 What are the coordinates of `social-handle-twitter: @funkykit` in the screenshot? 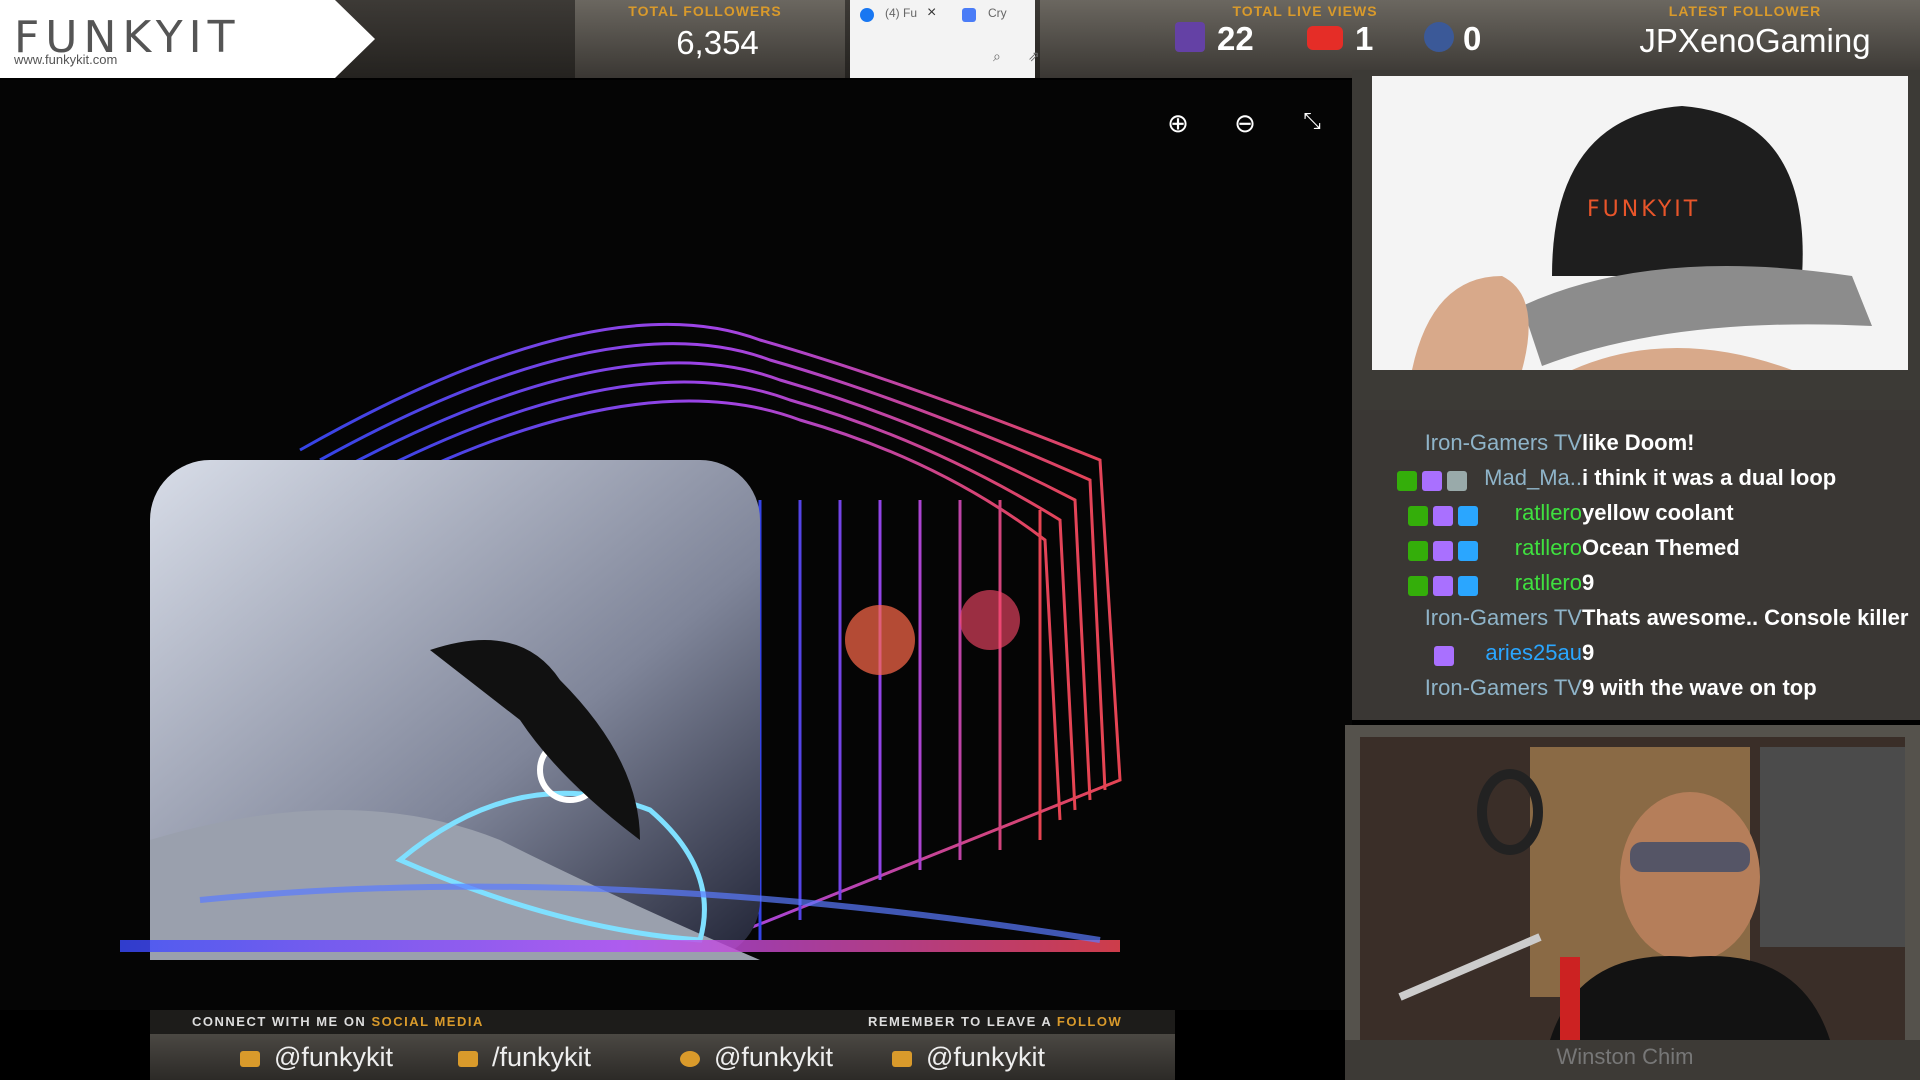 It's located at (756, 1057).